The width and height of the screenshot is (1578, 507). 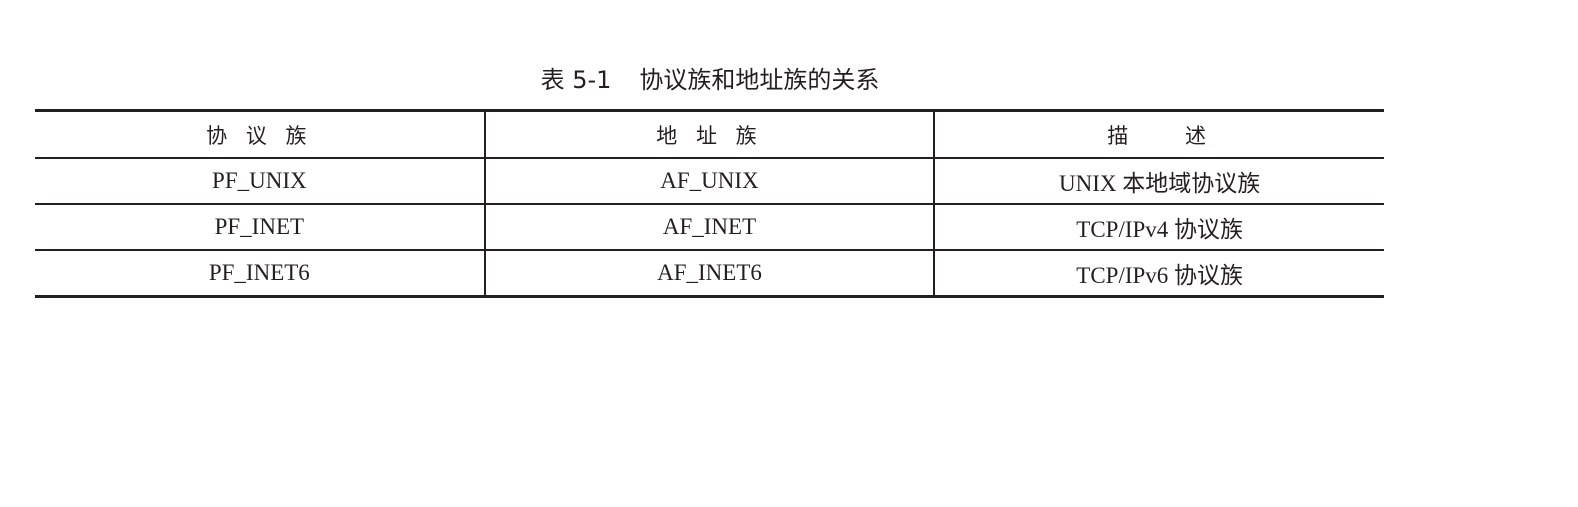 I want to click on cell-address-family: AF_INET6, so click(x=709, y=273).